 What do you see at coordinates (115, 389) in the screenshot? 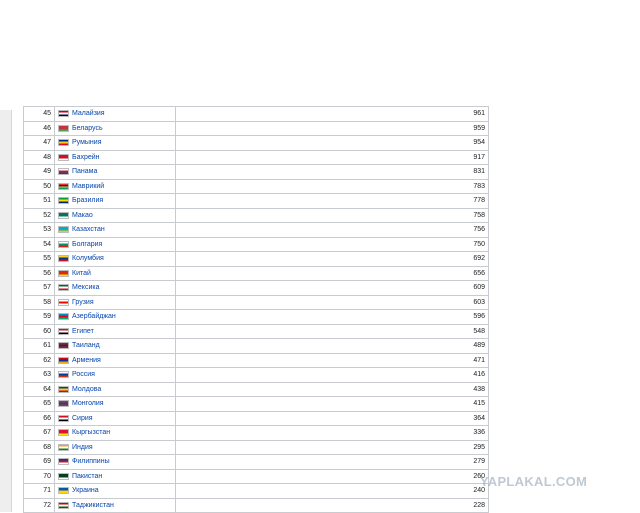
I see `country-cell: Молдова` at bounding box center [115, 389].